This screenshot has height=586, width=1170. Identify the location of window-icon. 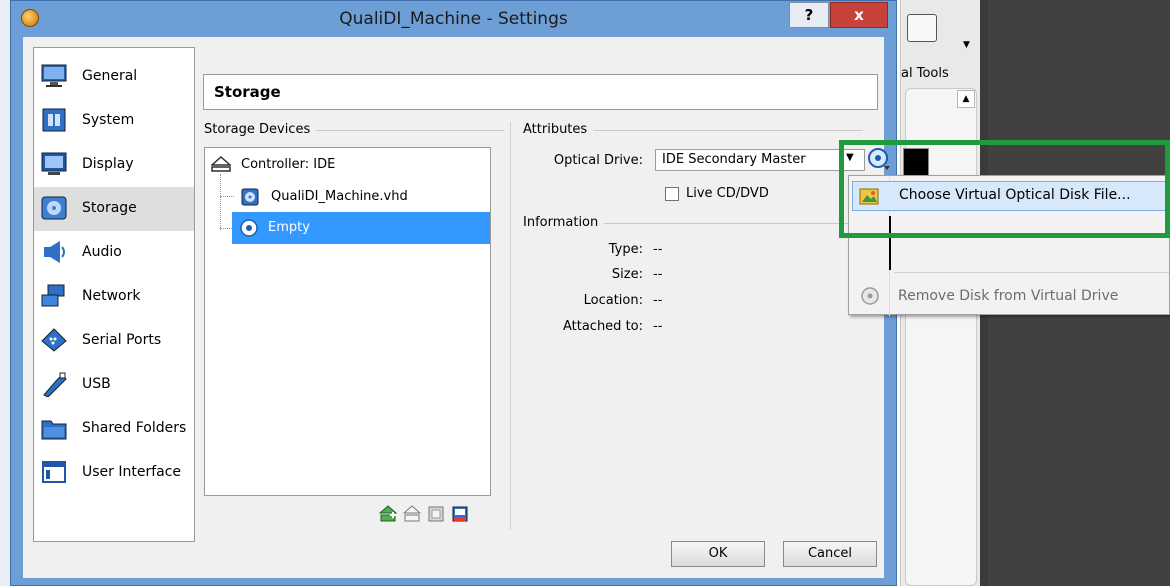
(54, 472).